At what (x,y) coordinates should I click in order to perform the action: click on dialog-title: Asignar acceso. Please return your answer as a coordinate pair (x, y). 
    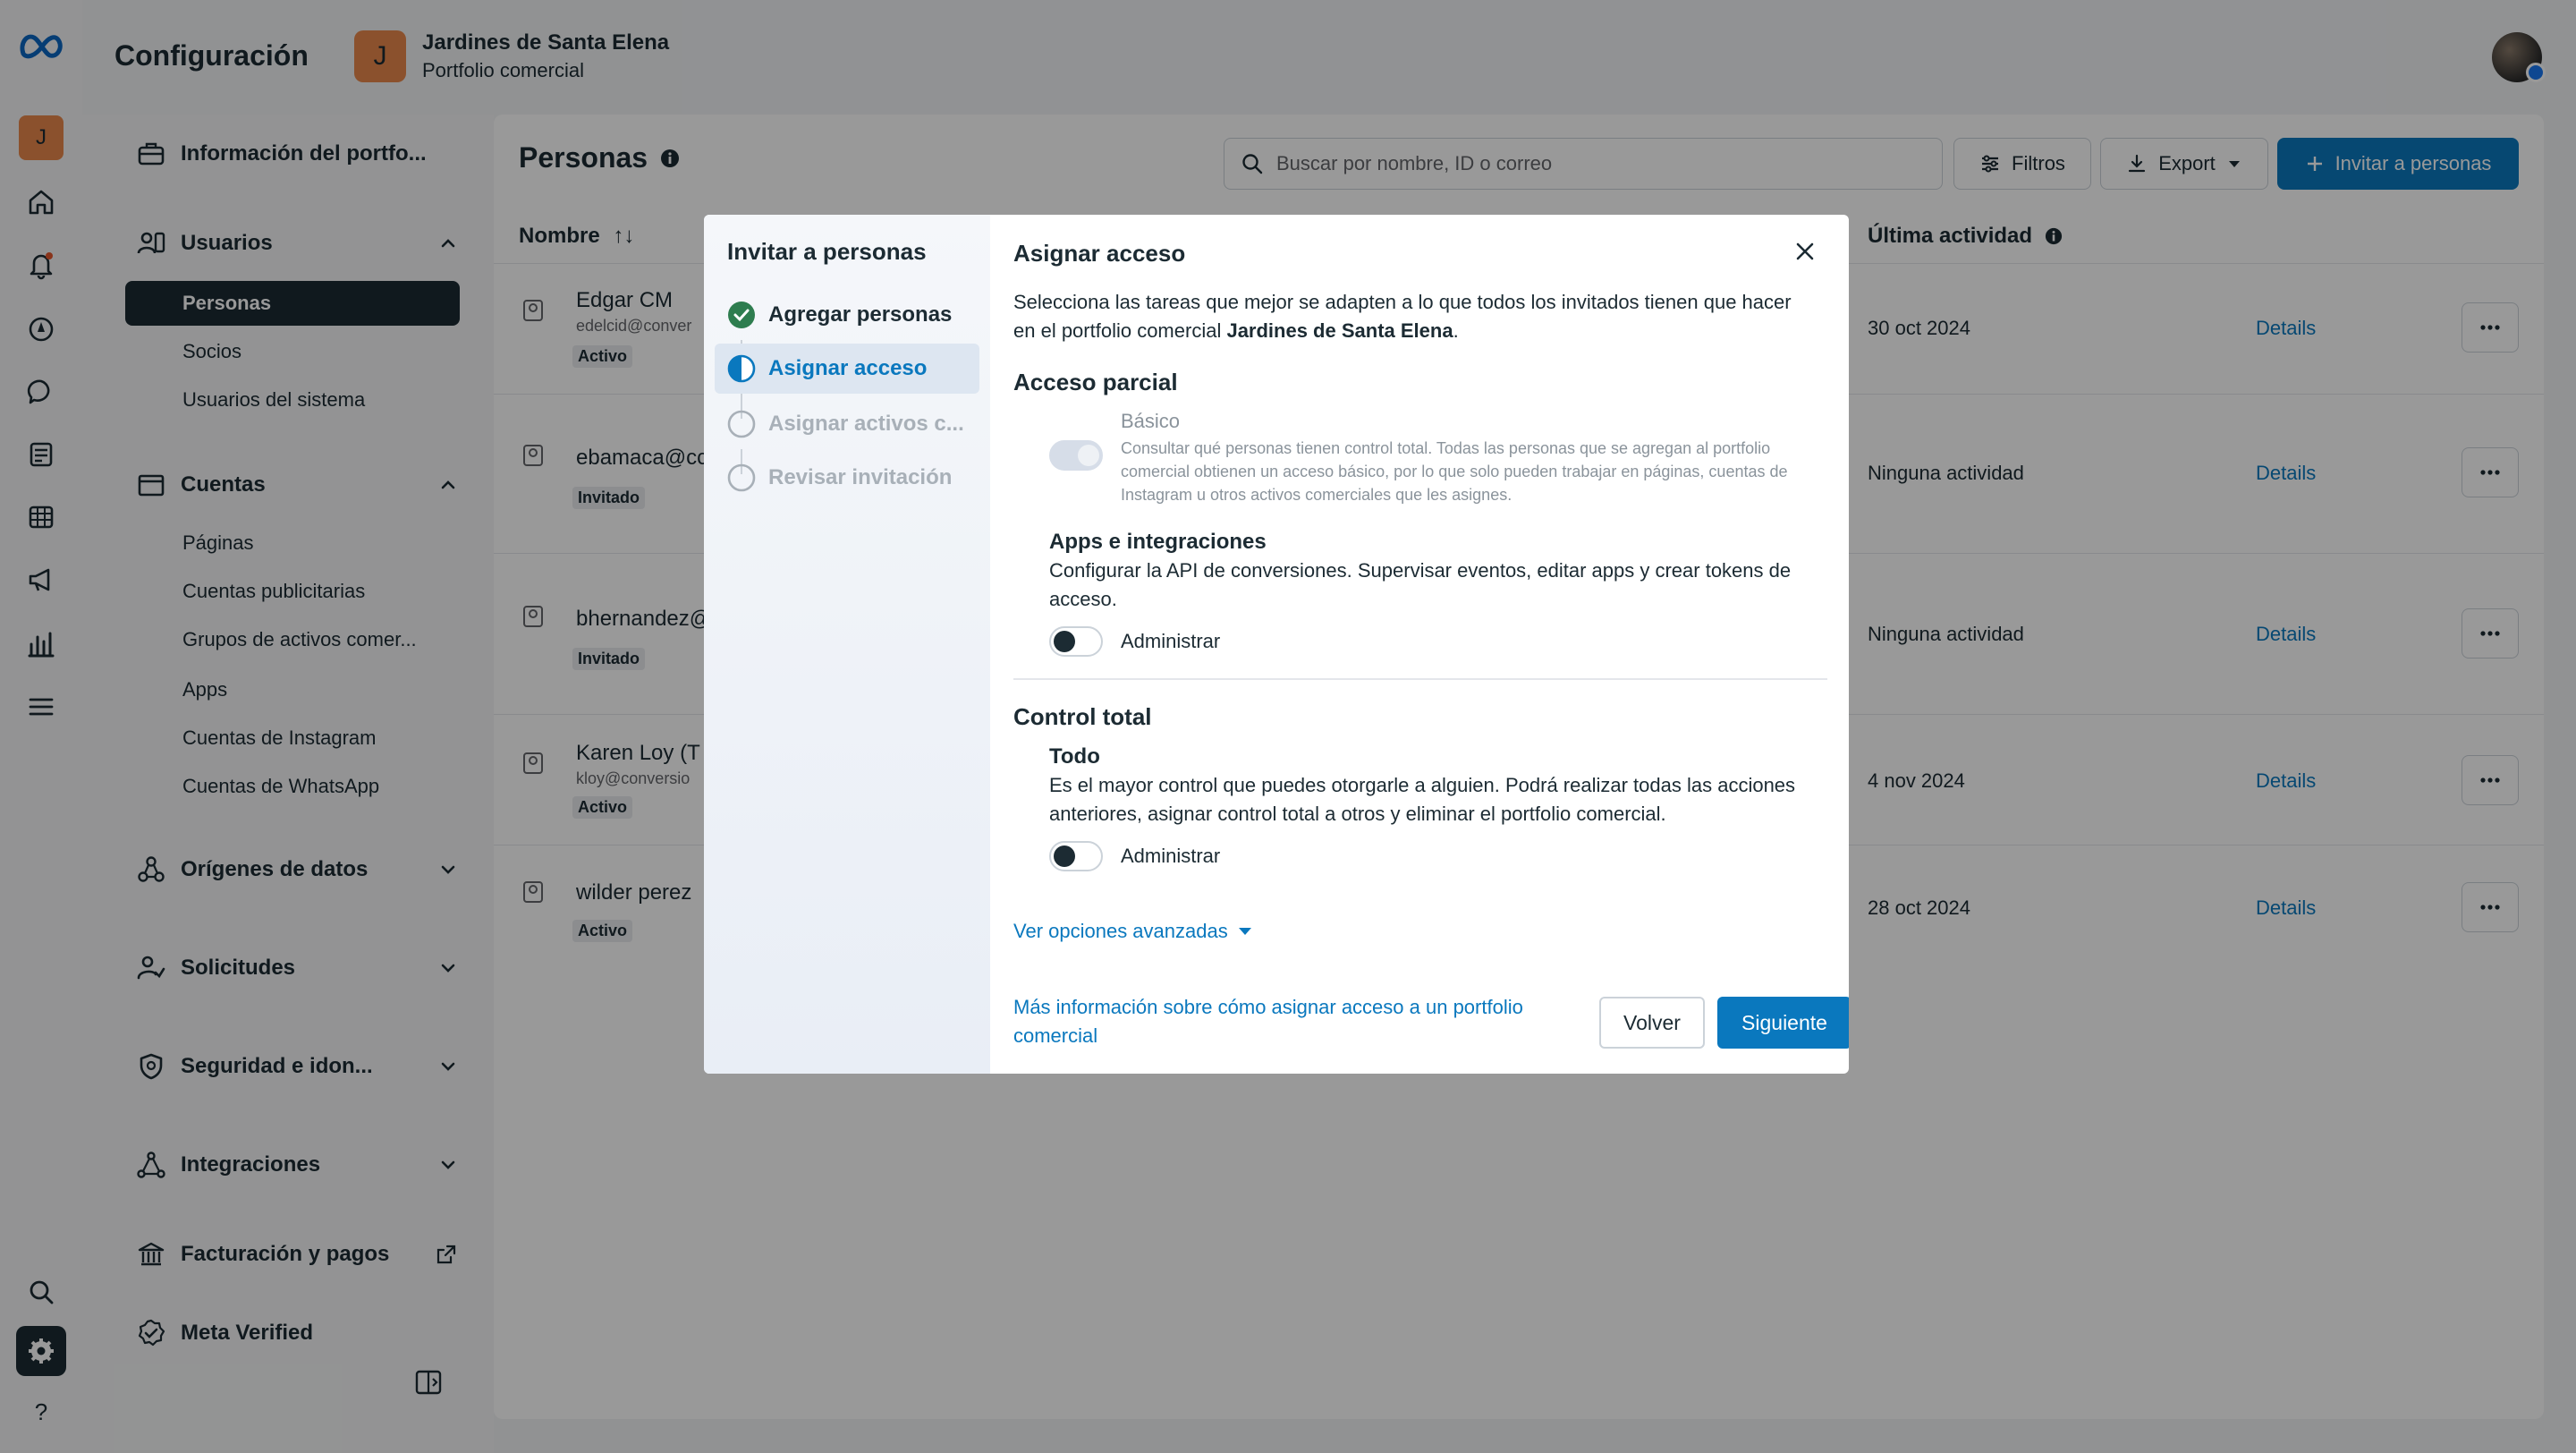
    Looking at the image, I should click on (1099, 253).